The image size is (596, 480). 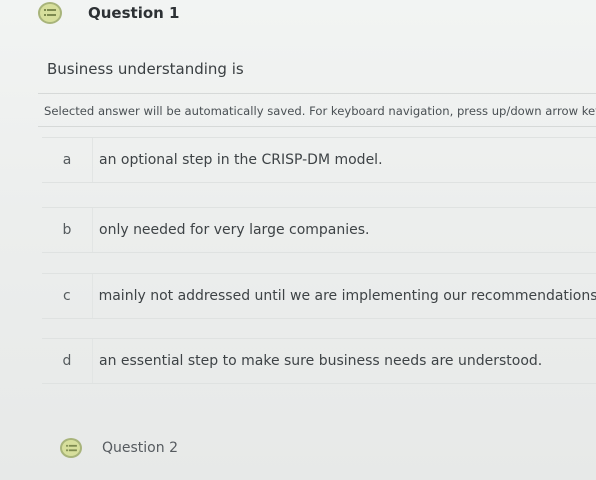 What do you see at coordinates (67, 230) in the screenshot?
I see `option-letter: b` at bounding box center [67, 230].